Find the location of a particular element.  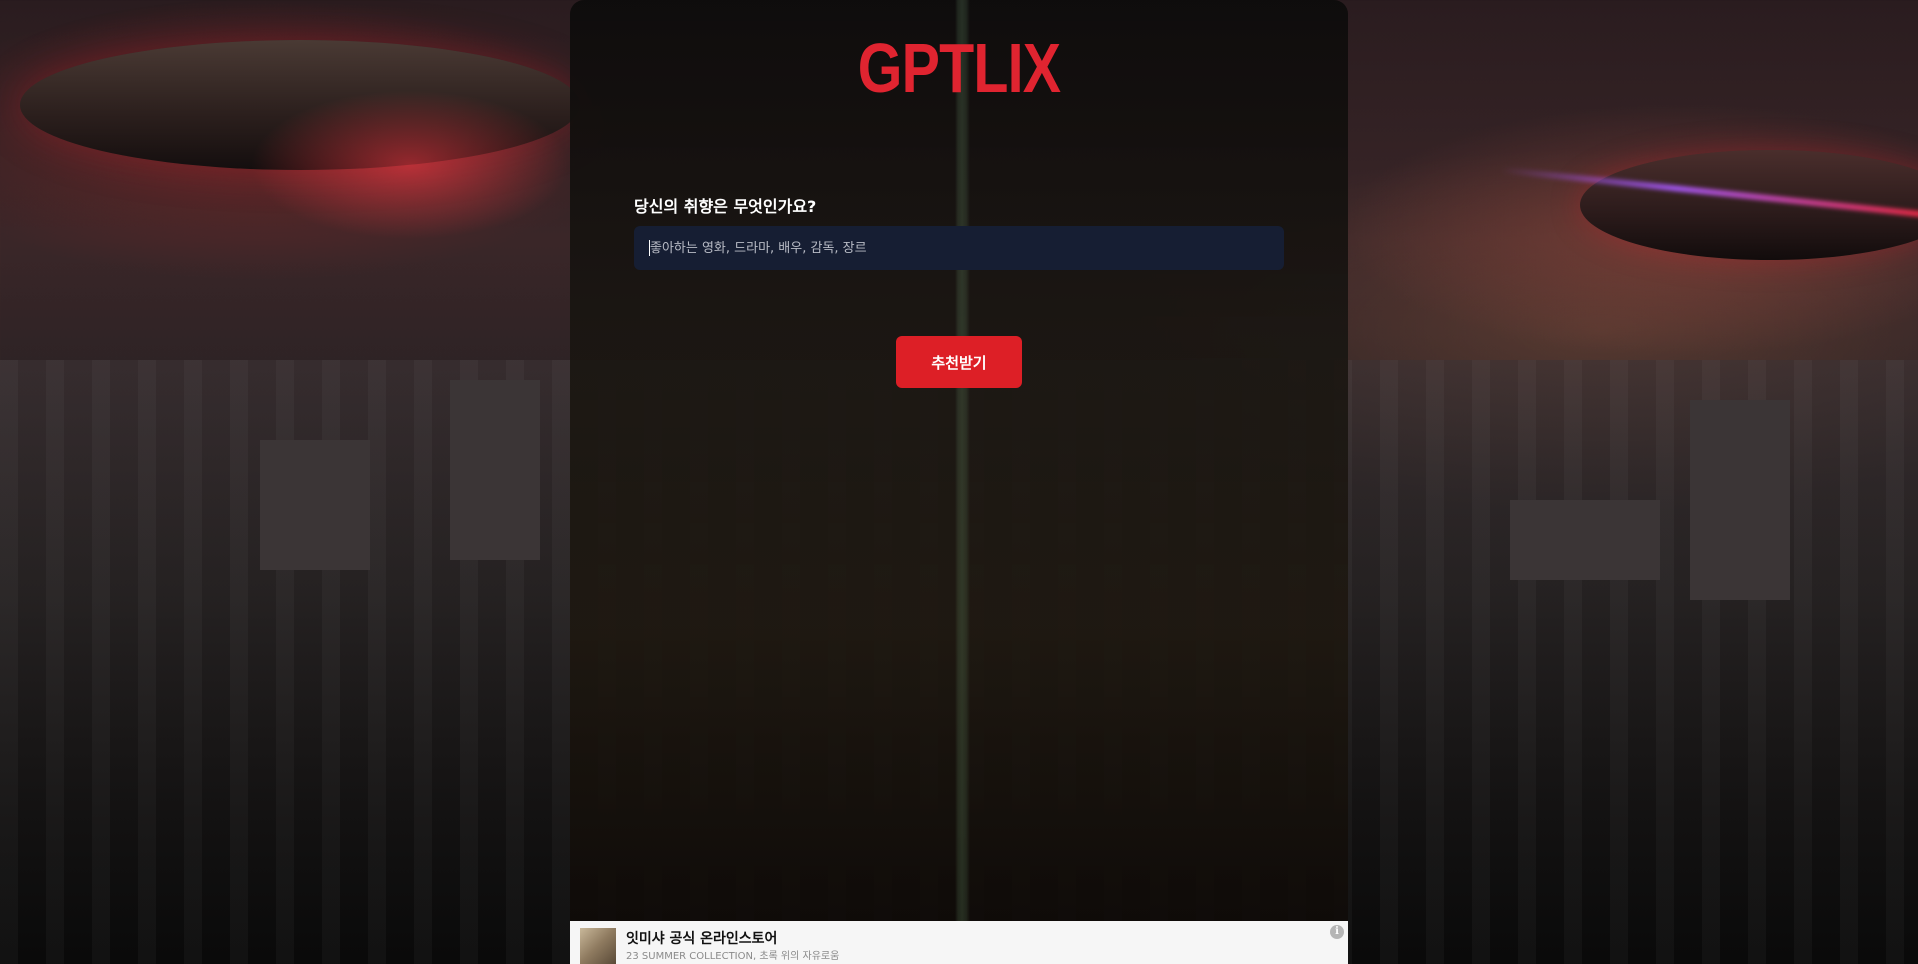

recommend-button: 추천받기 is located at coordinates (959, 362).